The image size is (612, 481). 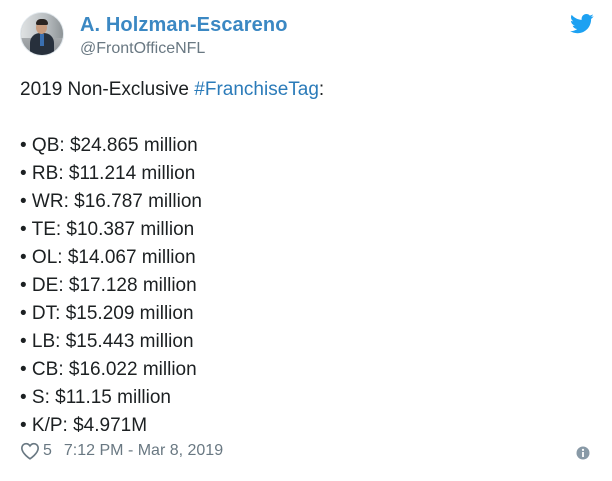 I want to click on list-item: • K/P: $4.971M, so click(x=84, y=425).